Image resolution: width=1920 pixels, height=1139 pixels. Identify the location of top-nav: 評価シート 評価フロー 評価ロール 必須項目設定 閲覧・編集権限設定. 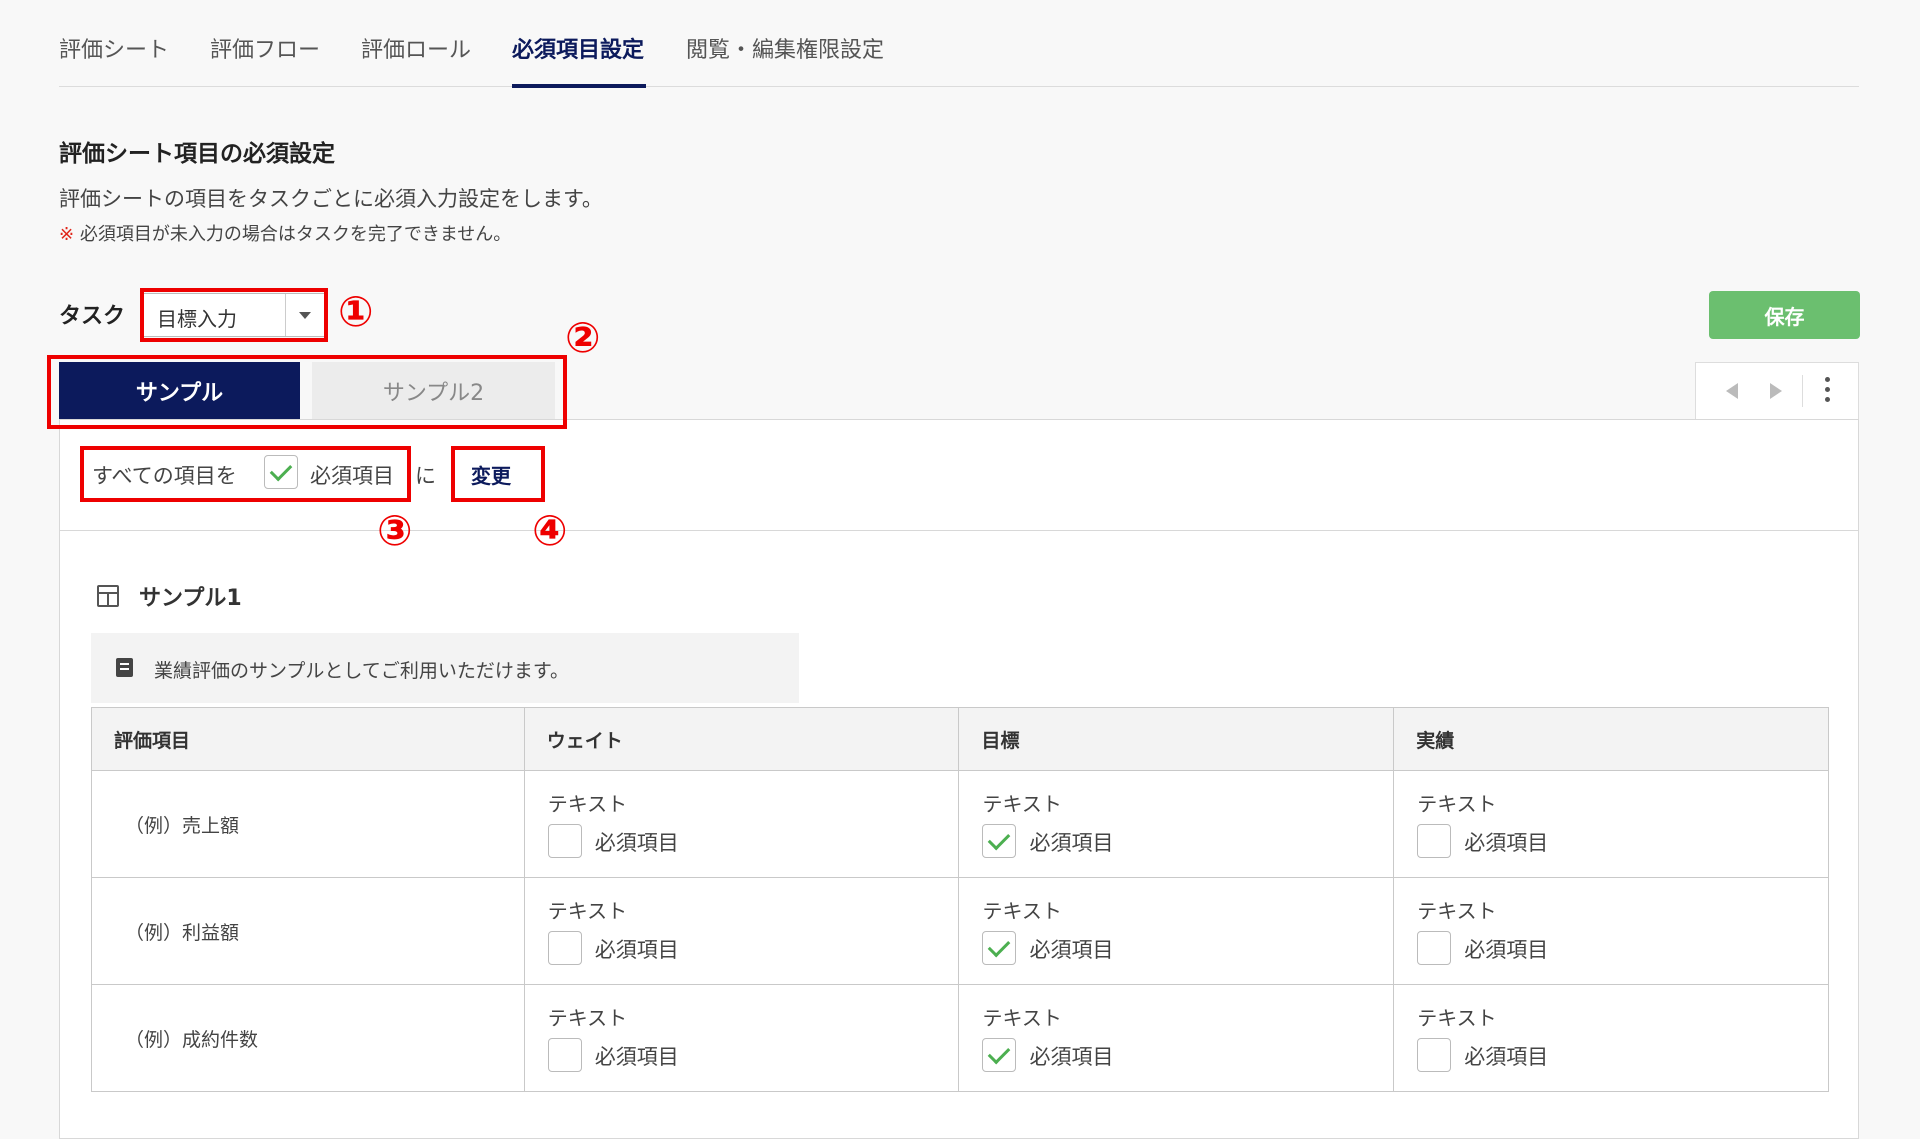
(959, 44).